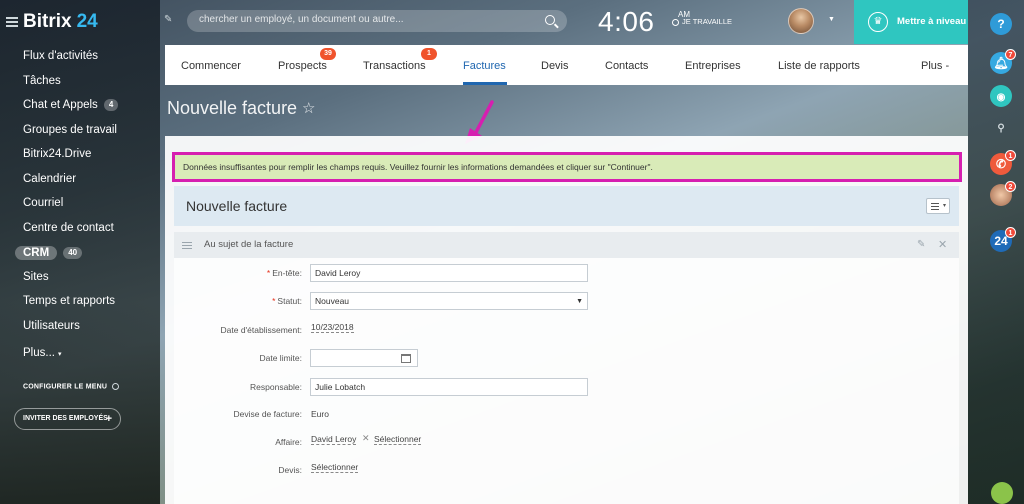 This screenshot has width=1024, height=504. What do you see at coordinates (116, 386) in the screenshot?
I see `gear-icon` at bounding box center [116, 386].